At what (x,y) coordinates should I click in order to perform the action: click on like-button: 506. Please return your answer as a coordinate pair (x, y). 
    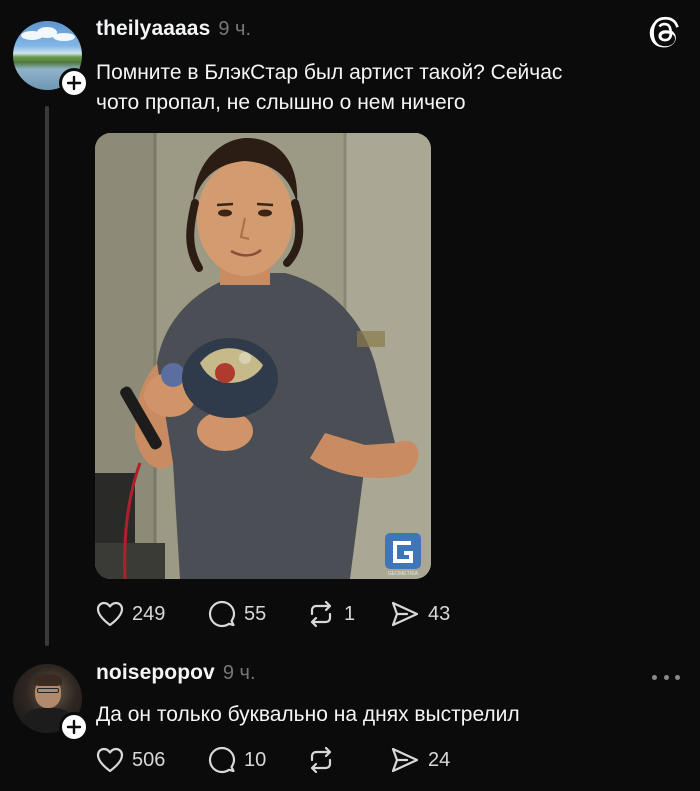
    Looking at the image, I should click on (152, 760).